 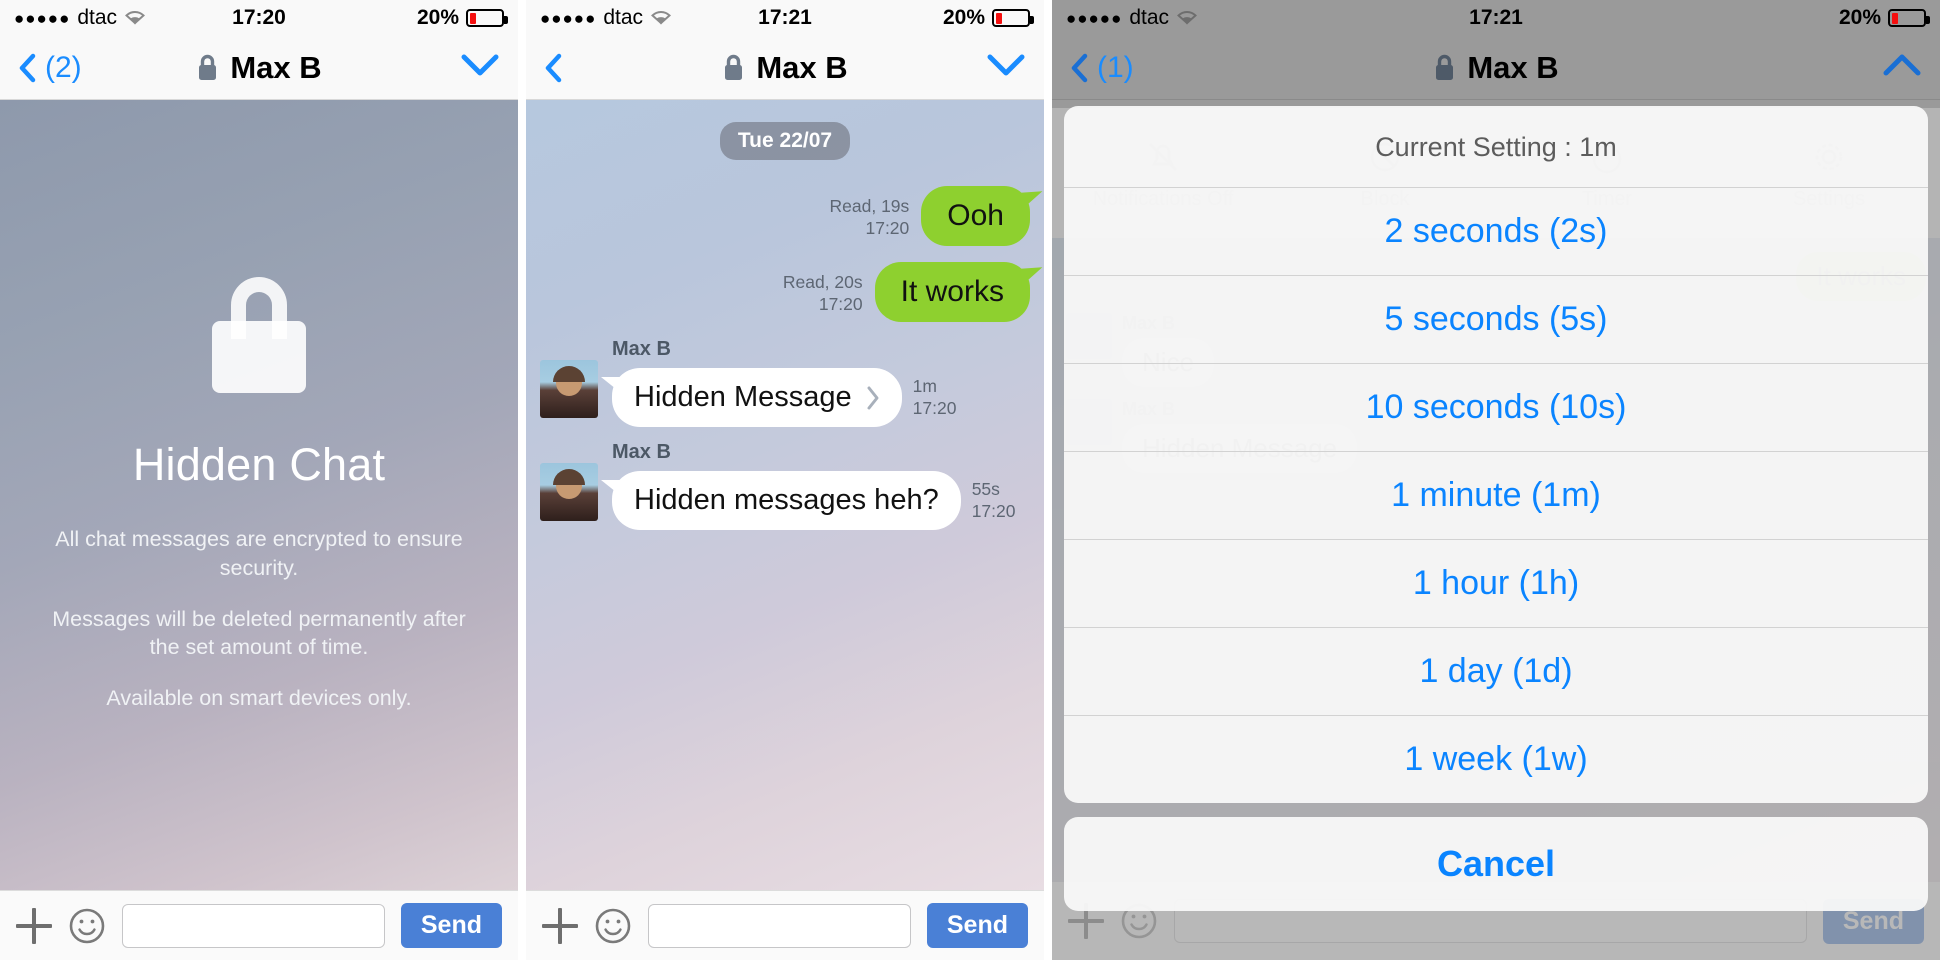 What do you see at coordinates (785, 216) in the screenshot?
I see `message-row-outgoing: Read, 19s 17:20 Ooh` at bounding box center [785, 216].